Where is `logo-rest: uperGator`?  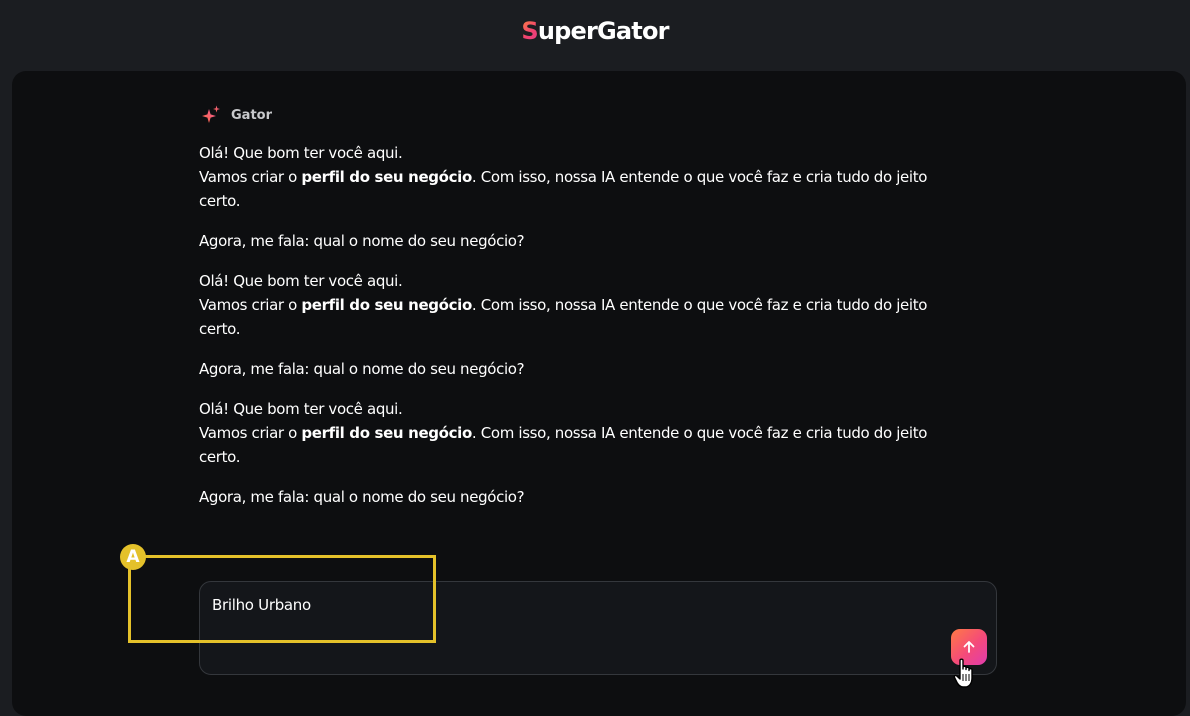 logo-rest: uperGator is located at coordinates (603, 31).